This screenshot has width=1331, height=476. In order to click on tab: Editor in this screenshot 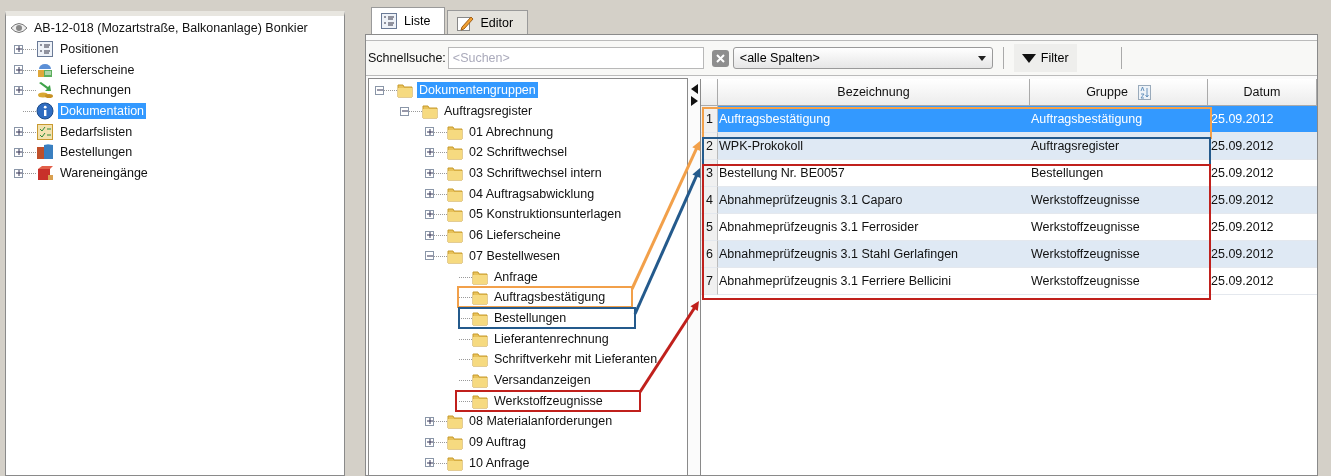, I will do `click(488, 22)`.